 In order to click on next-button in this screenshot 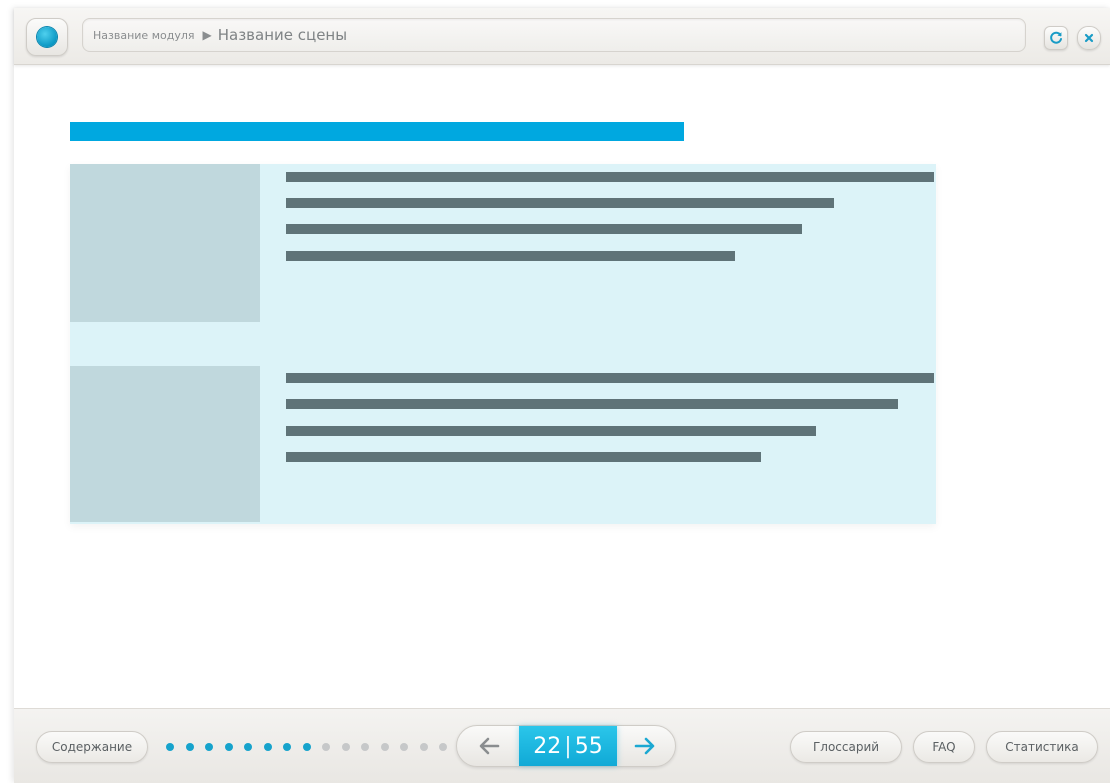, I will do `click(645, 746)`.